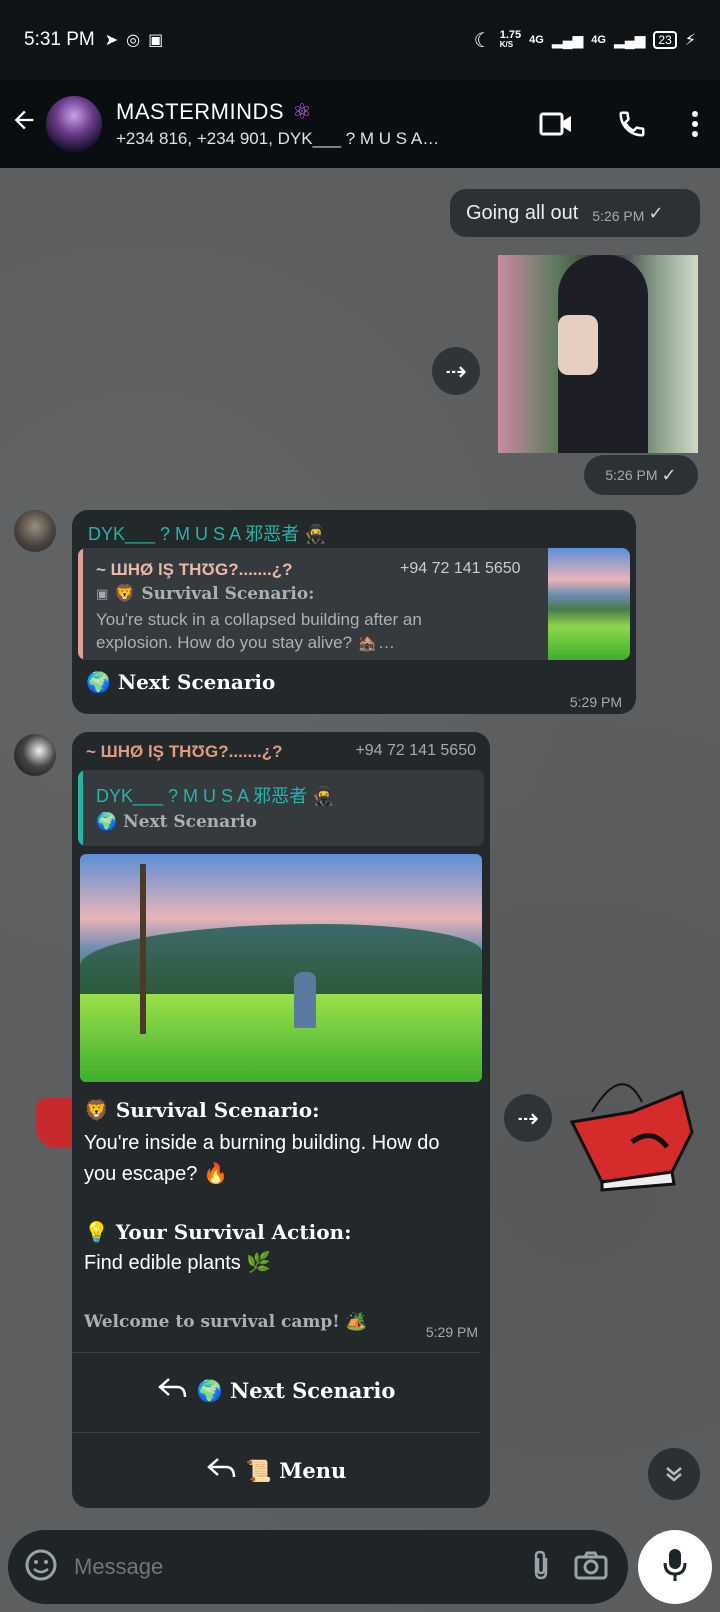  I want to click on video-call-icon, so click(556, 124).